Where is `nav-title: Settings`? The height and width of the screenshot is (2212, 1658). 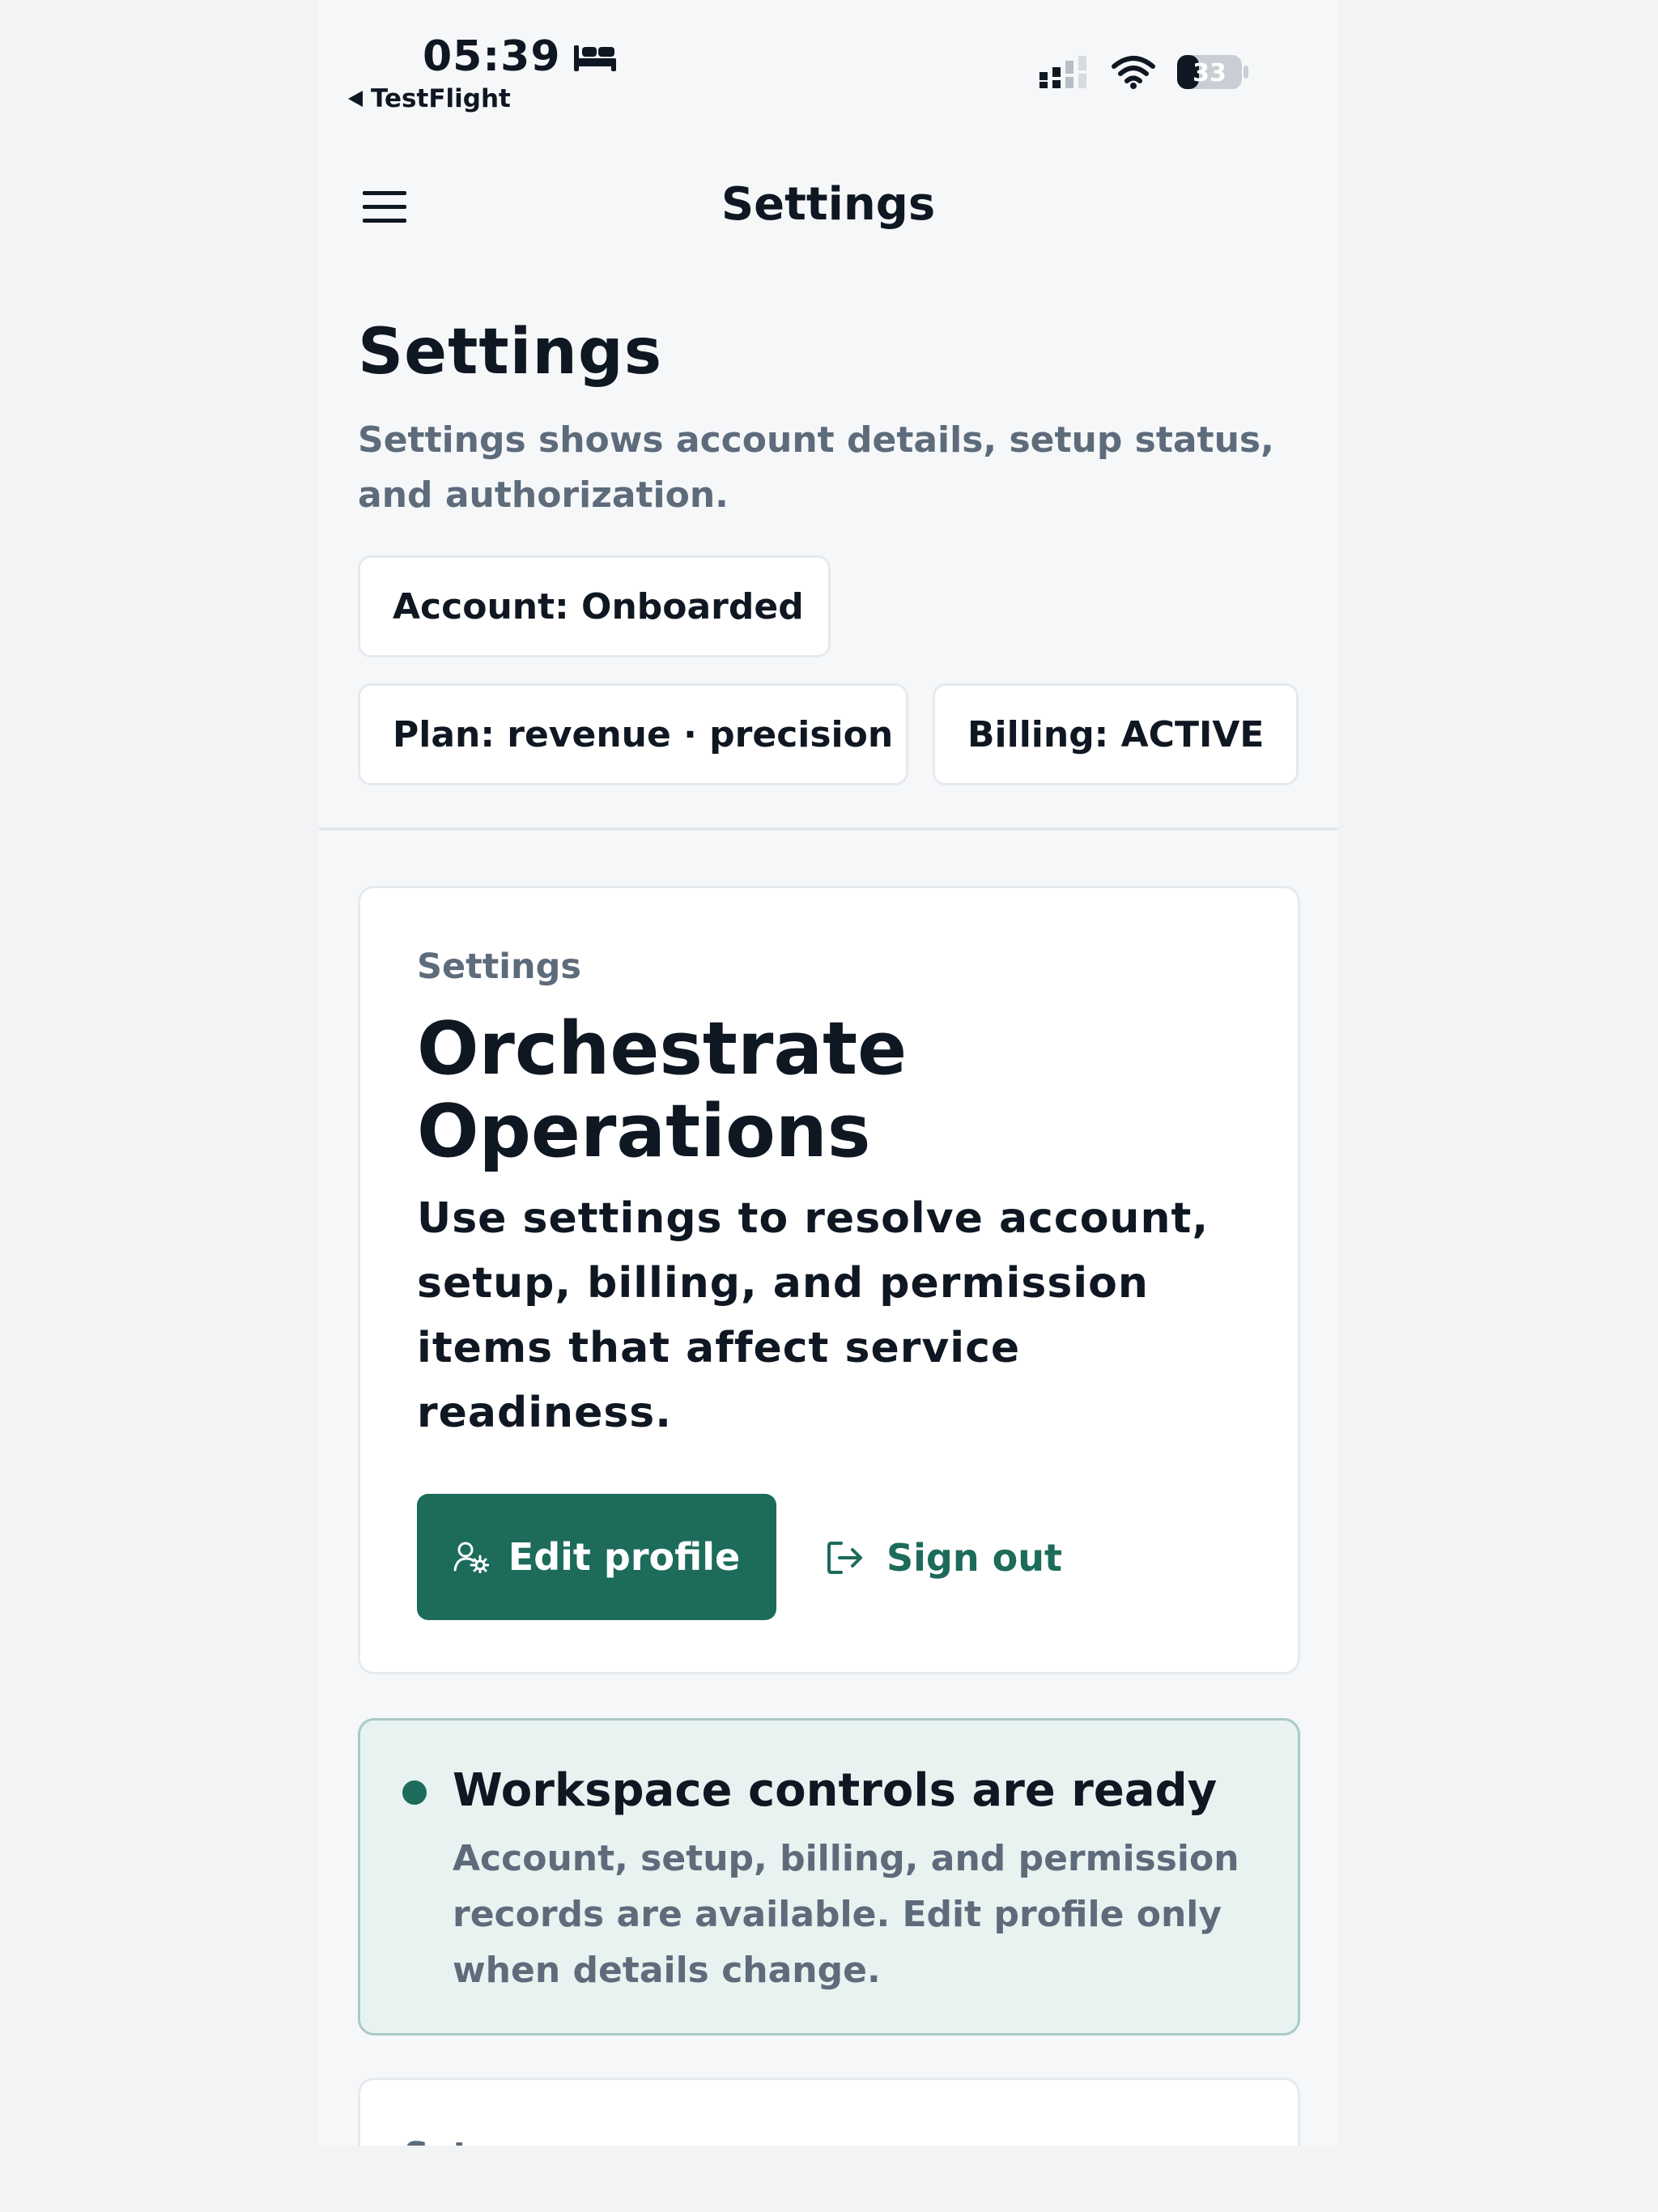 nav-title: Settings is located at coordinates (828, 205).